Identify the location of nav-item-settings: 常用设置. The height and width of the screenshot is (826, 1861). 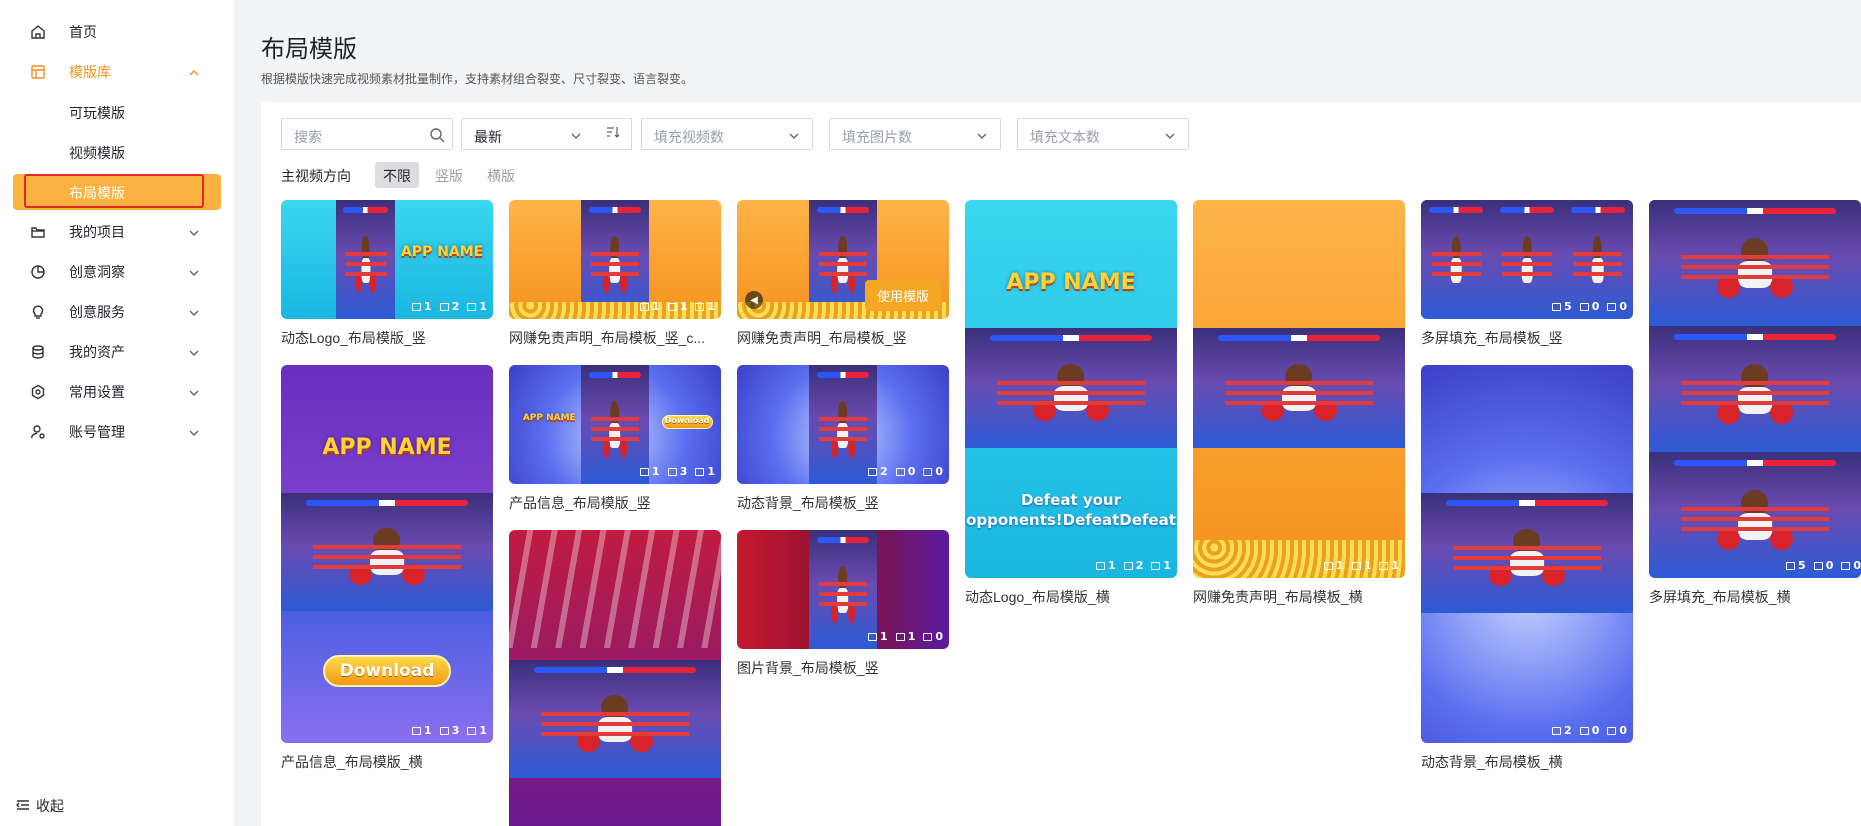
(118, 392).